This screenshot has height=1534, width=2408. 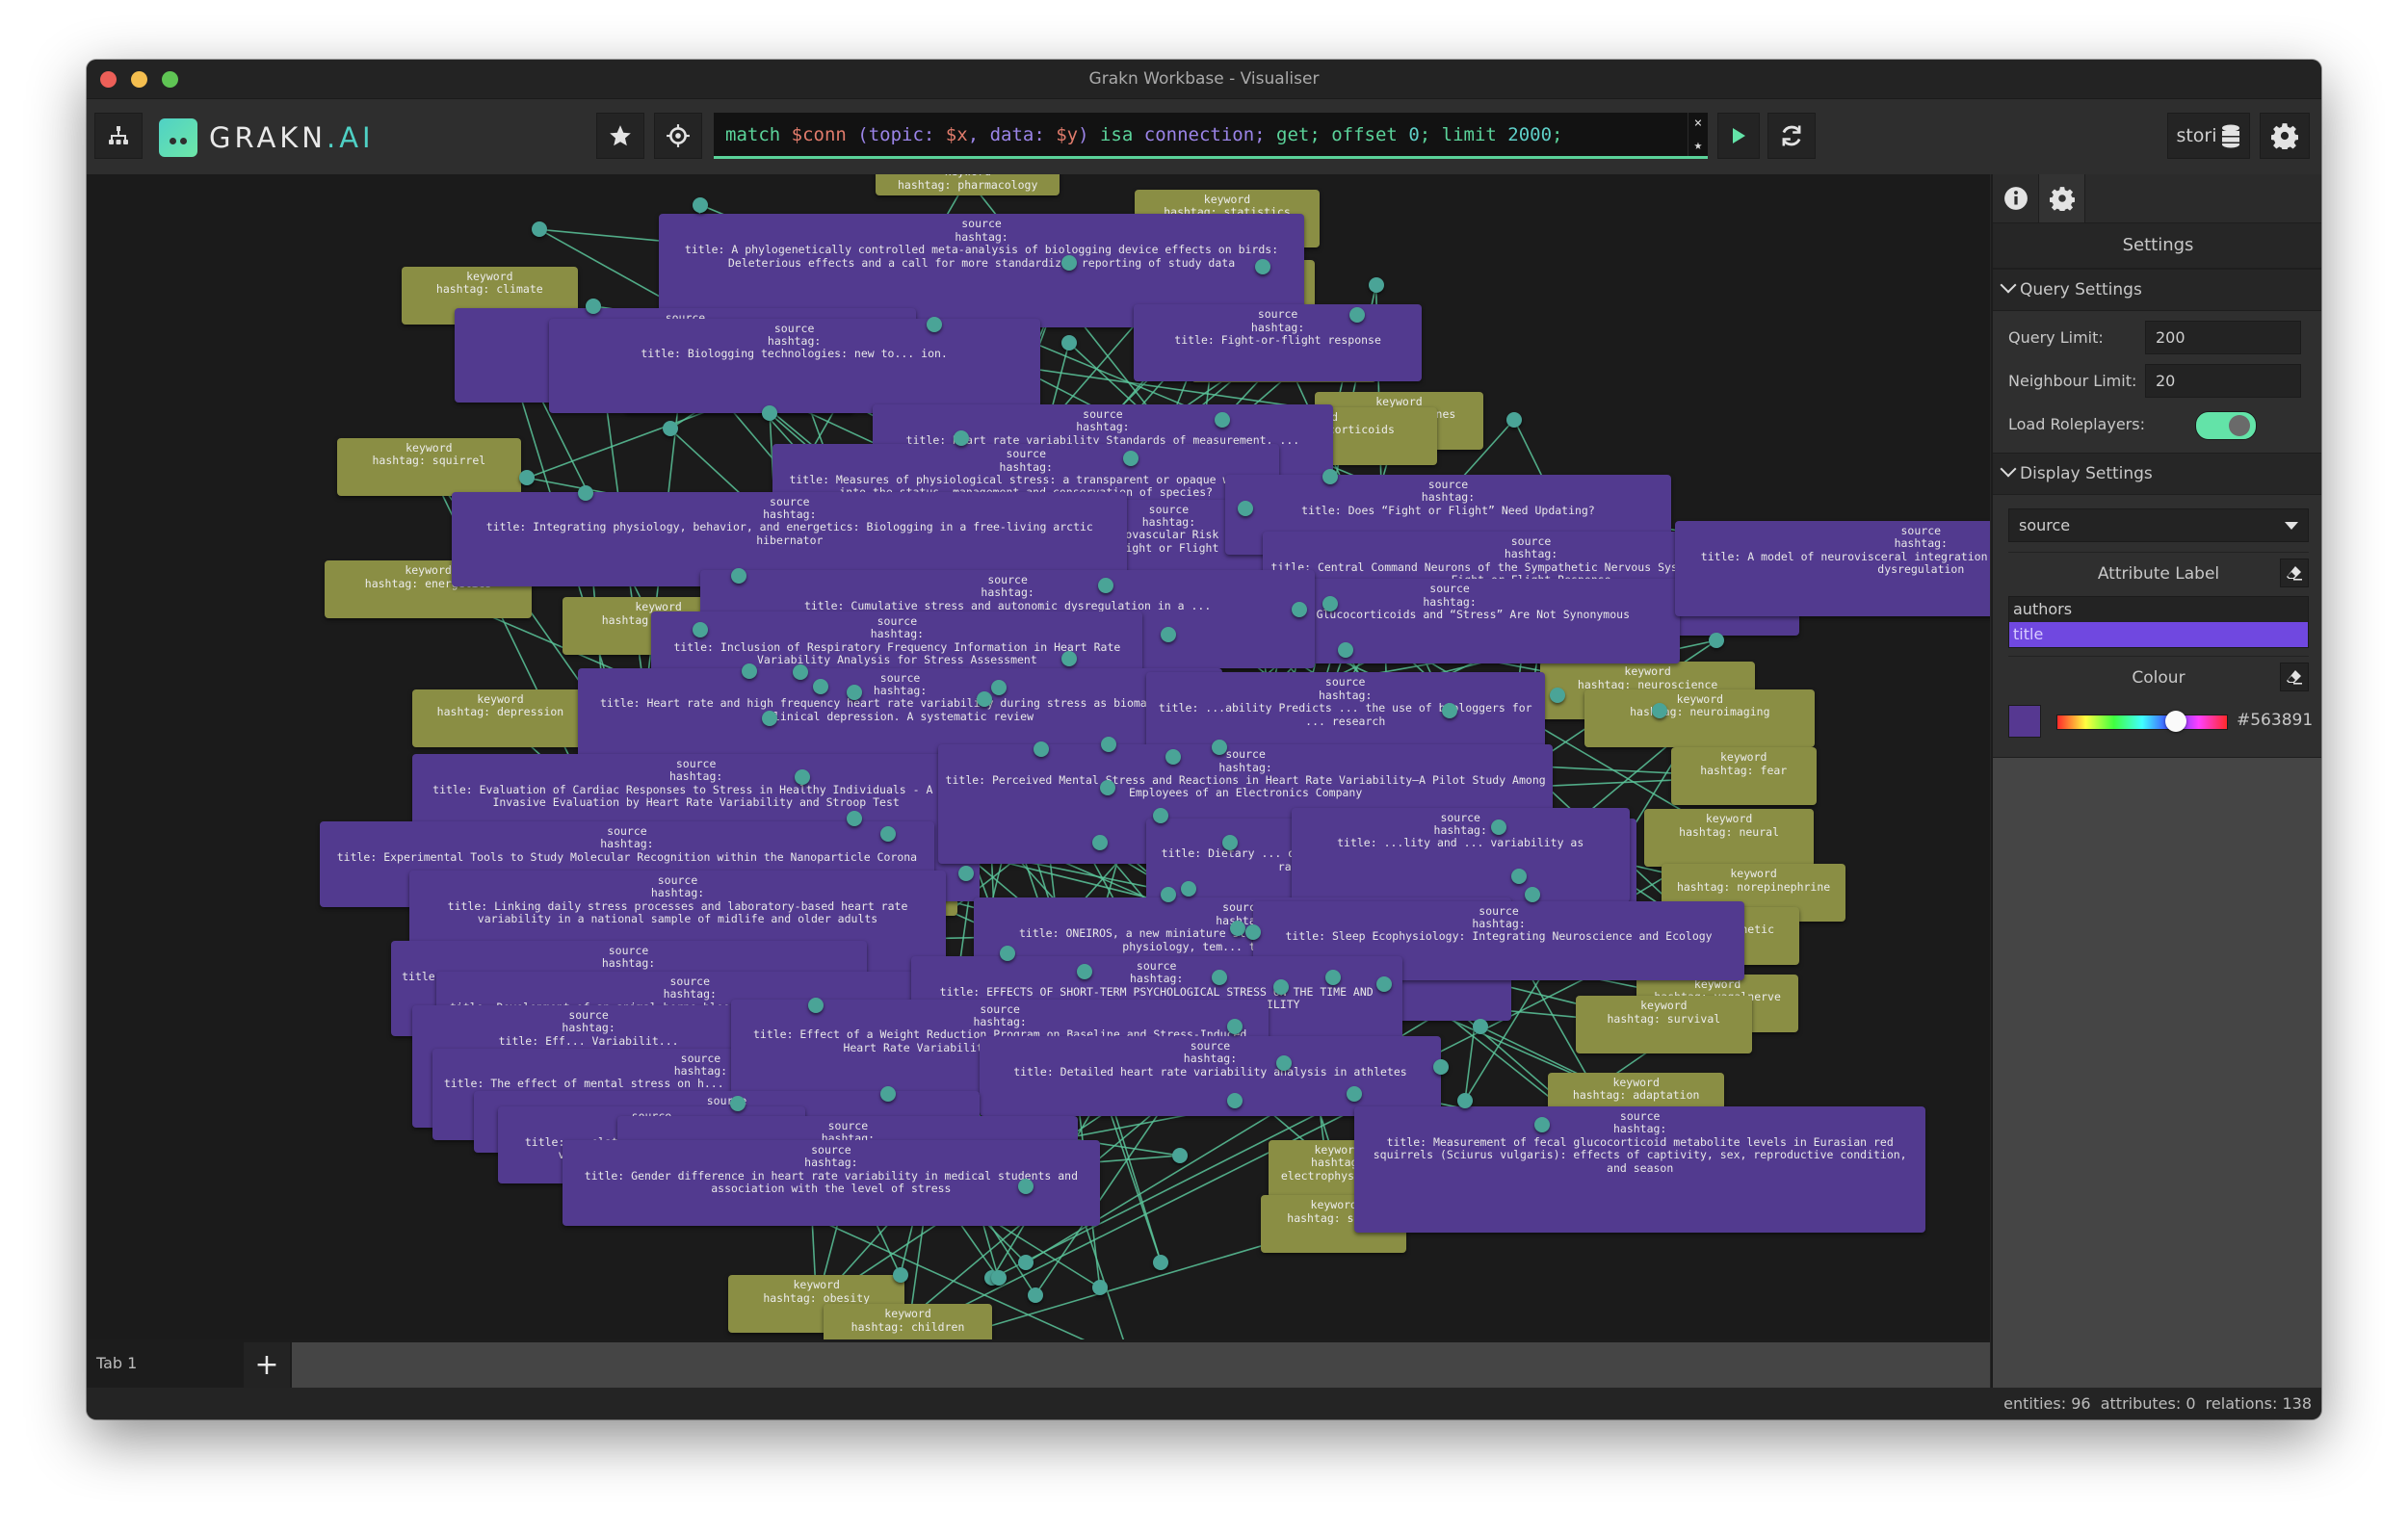 What do you see at coordinates (2223, 338) in the screenshot?
I see `query-limit-input: 200` at bounding box center [2223, 338].